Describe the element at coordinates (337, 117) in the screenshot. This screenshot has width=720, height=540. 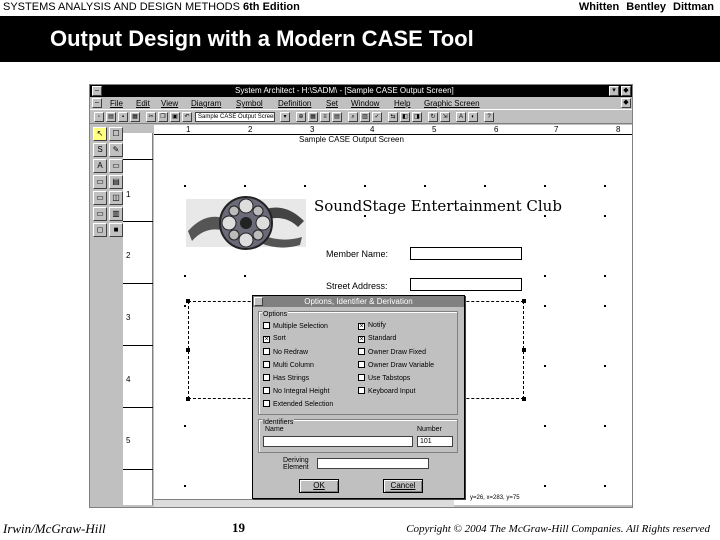
I see `properties-icon: ▤` at that location.